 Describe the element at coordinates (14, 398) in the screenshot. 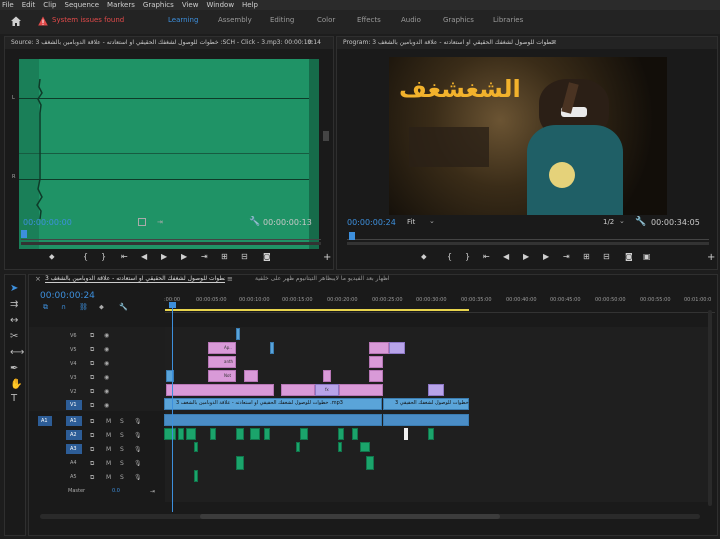

I see `type-tool-icon: T` at that location.